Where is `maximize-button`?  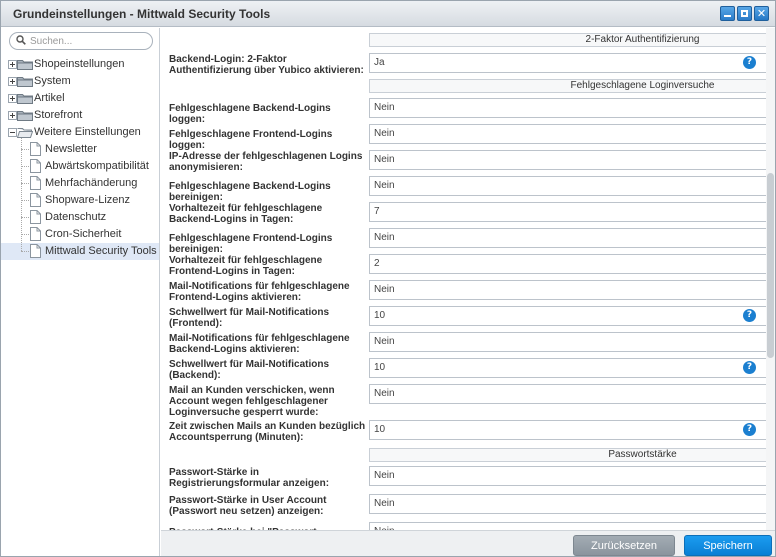
maximize-button is located at coordinates (744, 13).